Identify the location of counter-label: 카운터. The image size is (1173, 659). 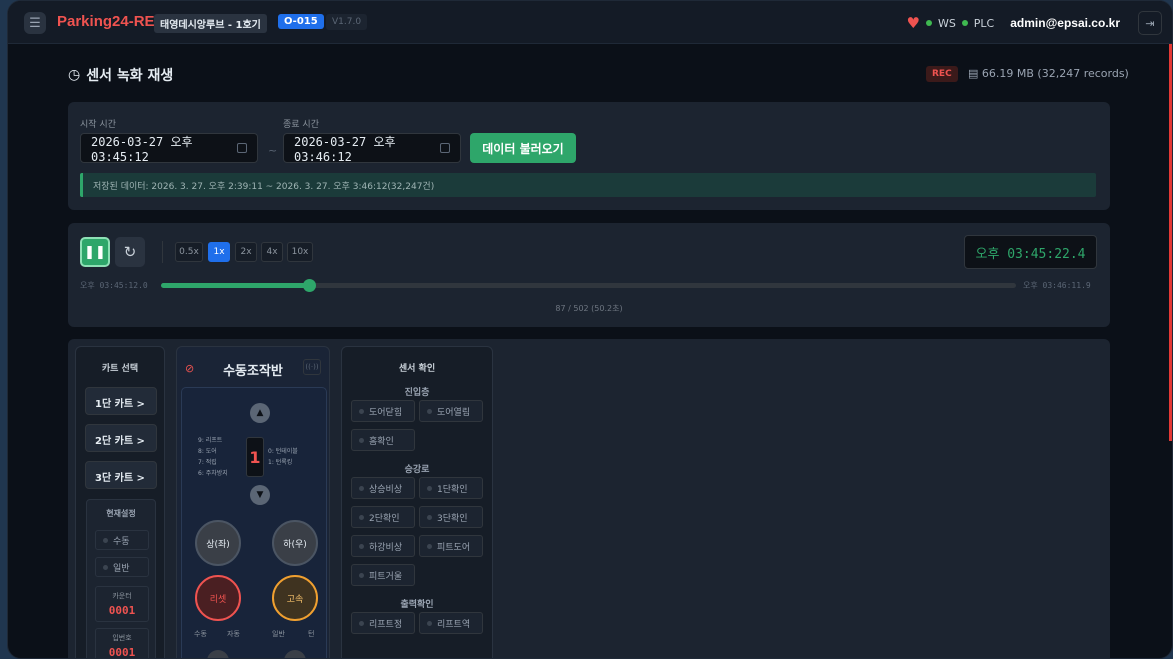
(122, 596).